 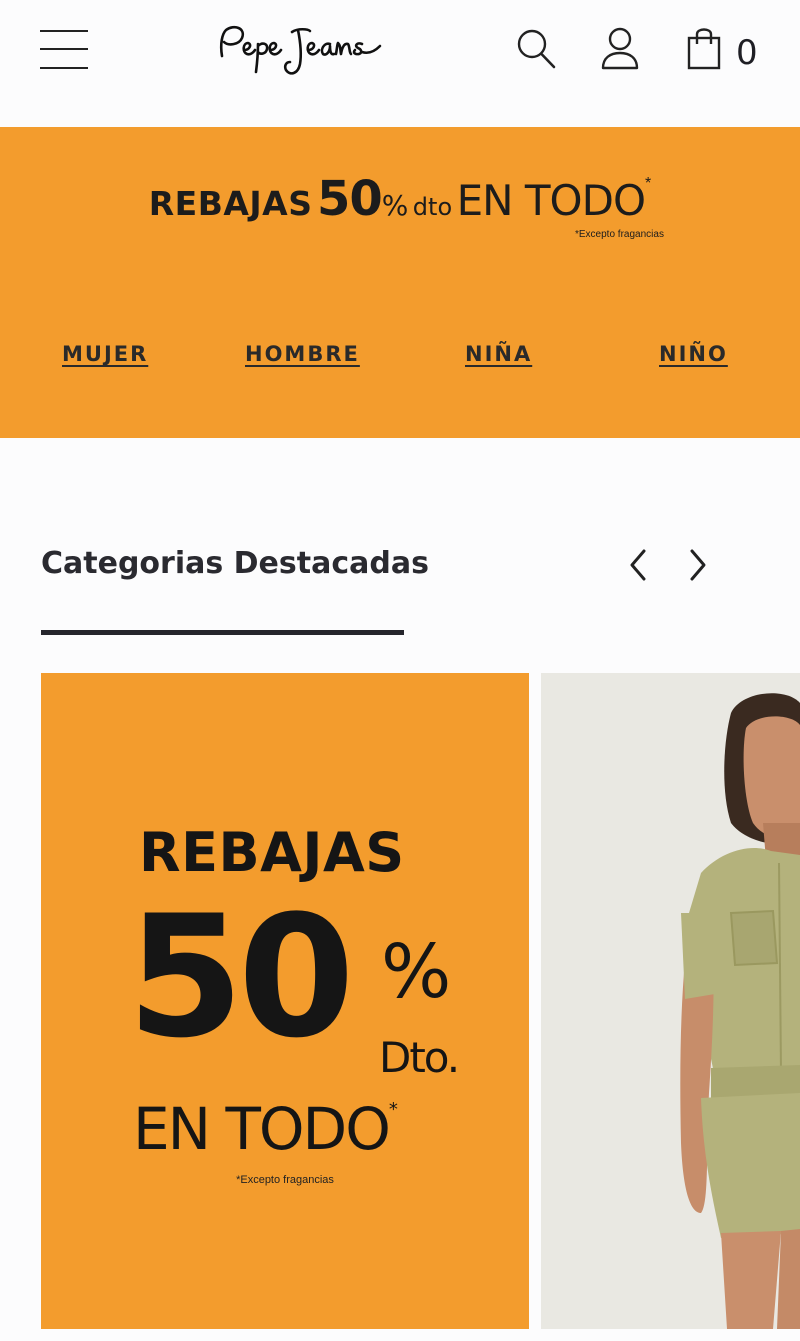 What do you see at coordinates (740, 1011) in the screenshot?
I see `model-photo` at bounding box center [740, 1011].